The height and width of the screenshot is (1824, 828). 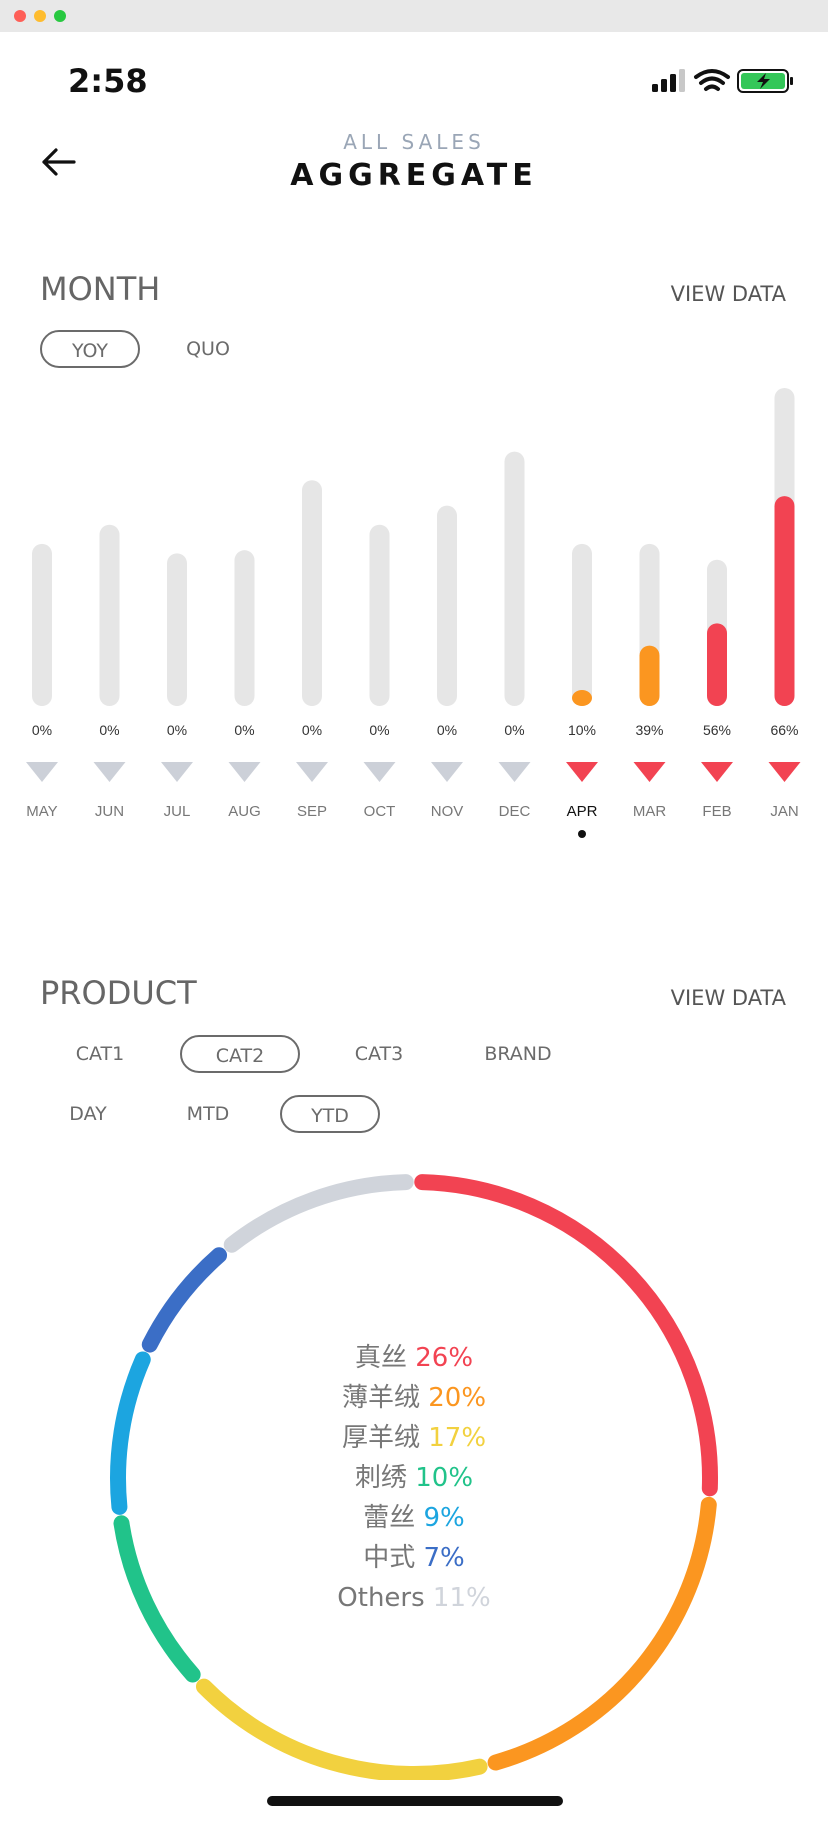 What do you see at coordinates (649, 675) in the screenshot?
I see `bar-fill-mar` at bounding box center [649, 675].